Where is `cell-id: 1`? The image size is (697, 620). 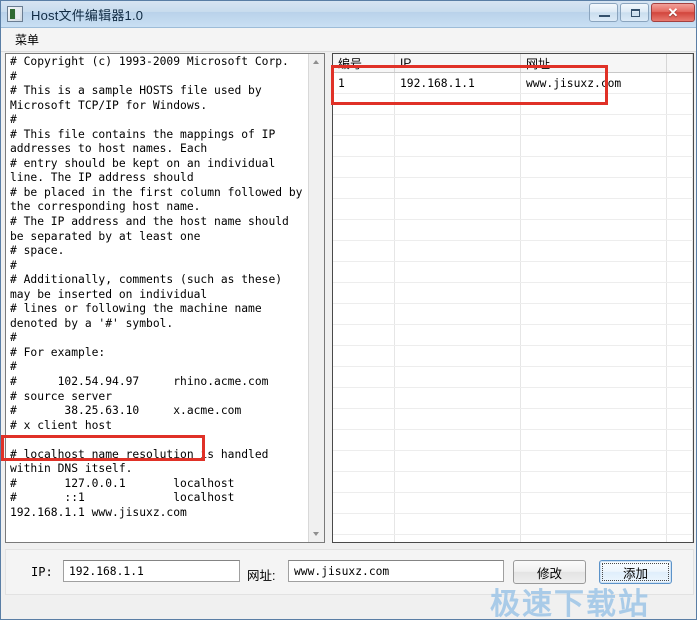 cell-id: 1 is located at coordinates (364, 83).